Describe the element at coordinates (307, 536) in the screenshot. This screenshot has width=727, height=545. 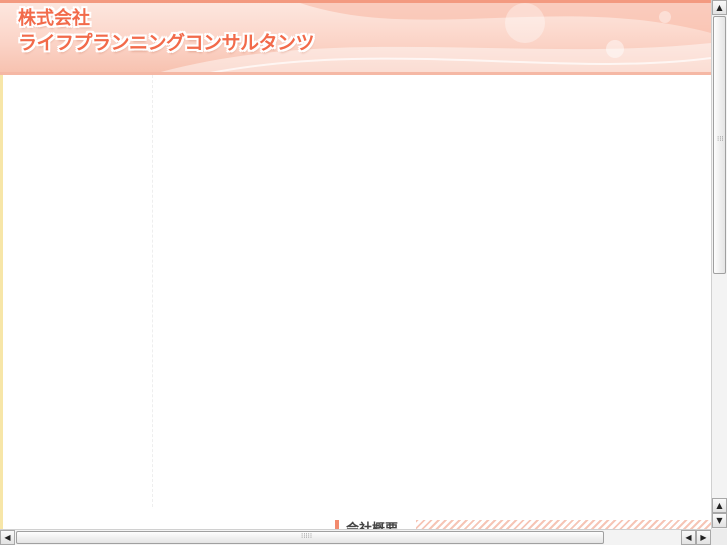
I see `grip-icon: ⁞⁞⁞⁞⁞` at that location.